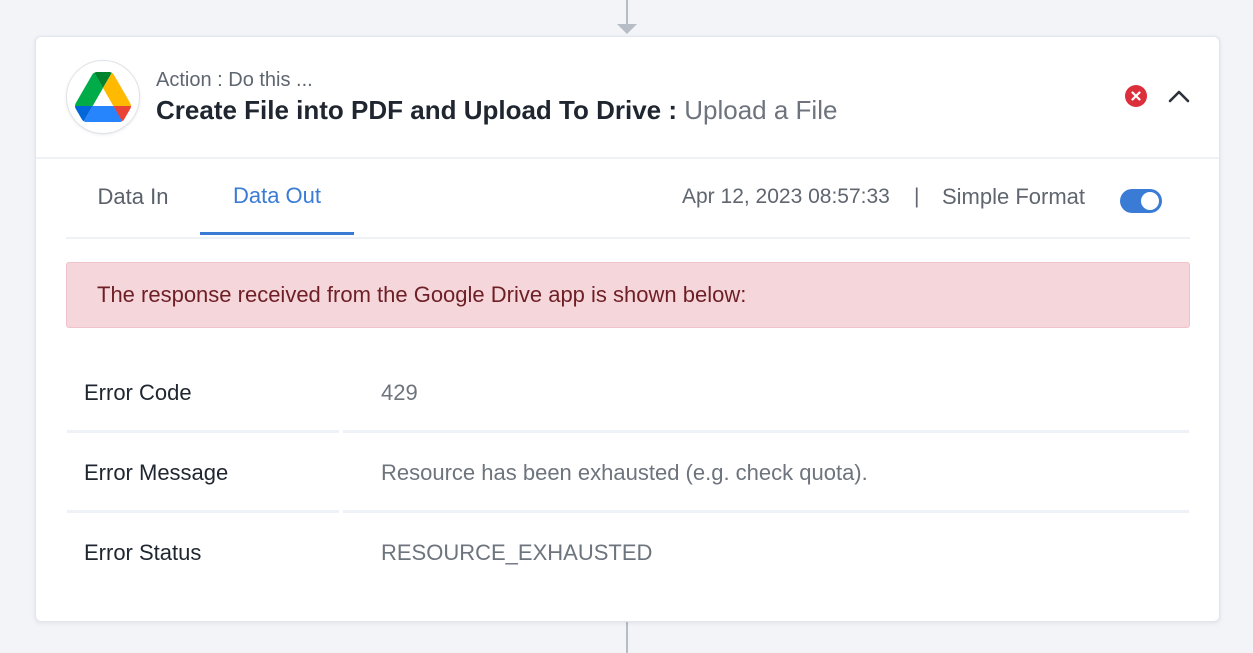 This screenshot has height=653, width=1253. I want to click on simple-format-toggle, so click(1141, 201).